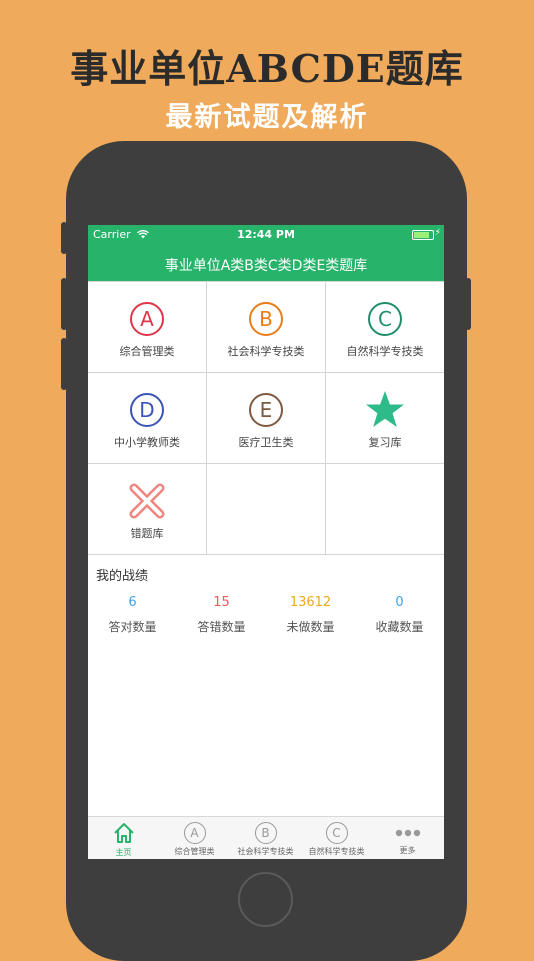  What do you see at coordinates (423, 235) in the screenshot?
I see `battery-icon` at bounding box center [423, 235].